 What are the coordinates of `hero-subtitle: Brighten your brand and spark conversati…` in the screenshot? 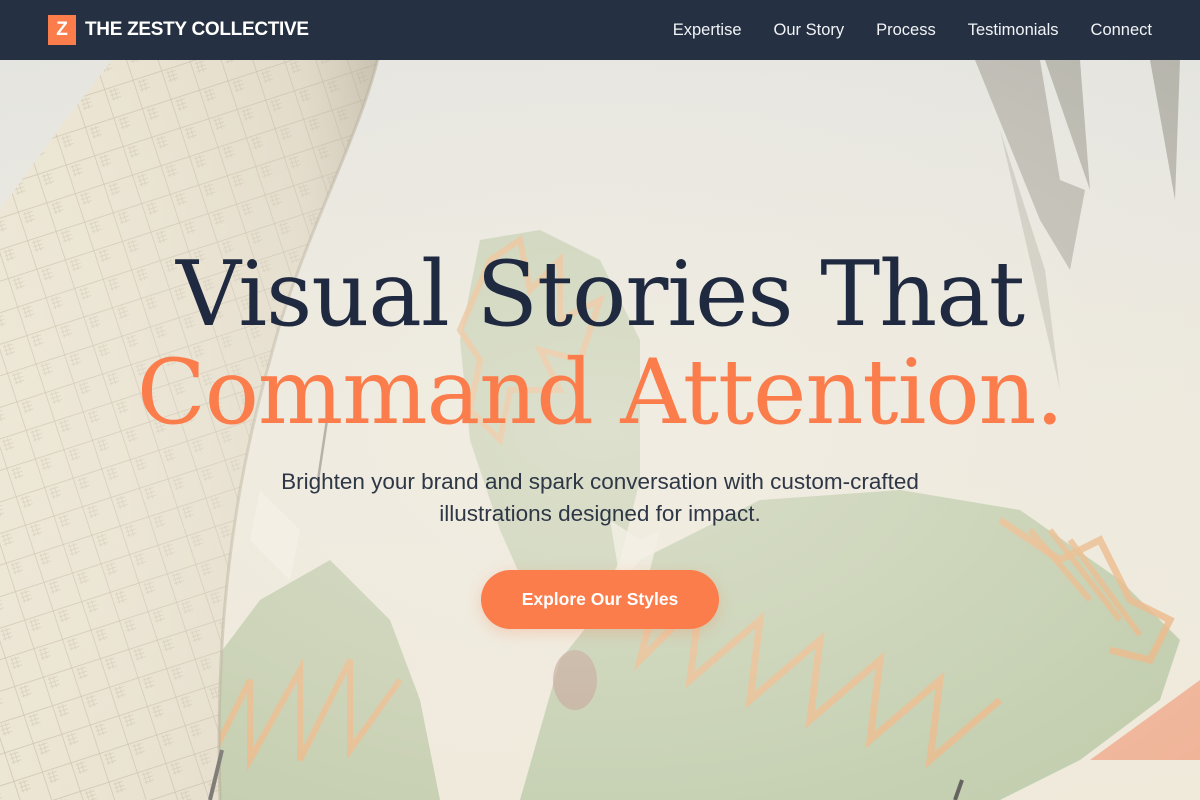 It's located at (600, 497).